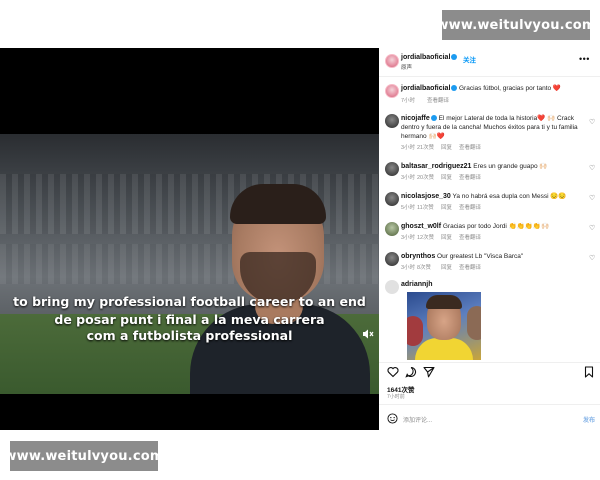 The height and width of the screenshot is (480, 600). Describe the element at coordinates (474, 323) in the screenshot. I see `image-right-figure` at that location.